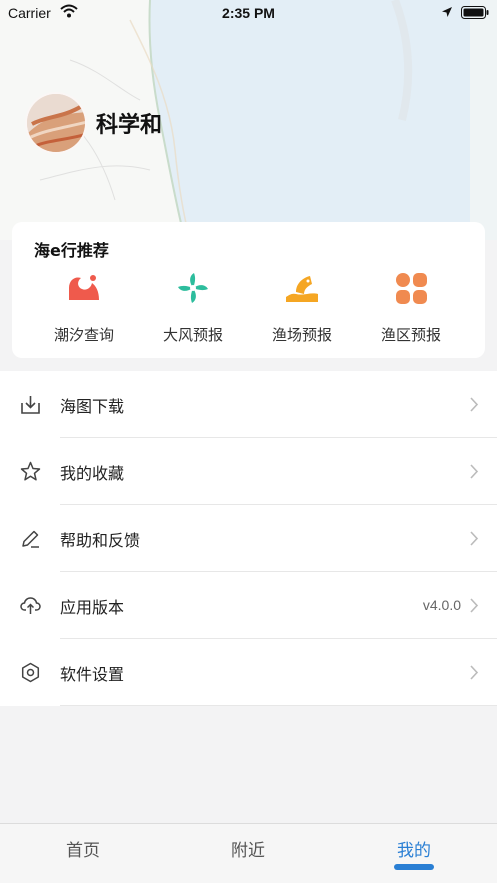 Image resolution: width=497 pixels, height=883 pixels. Describe the element at coordinates (414, 867) in the screenshot. I see `active-tab-indicator` at that location.